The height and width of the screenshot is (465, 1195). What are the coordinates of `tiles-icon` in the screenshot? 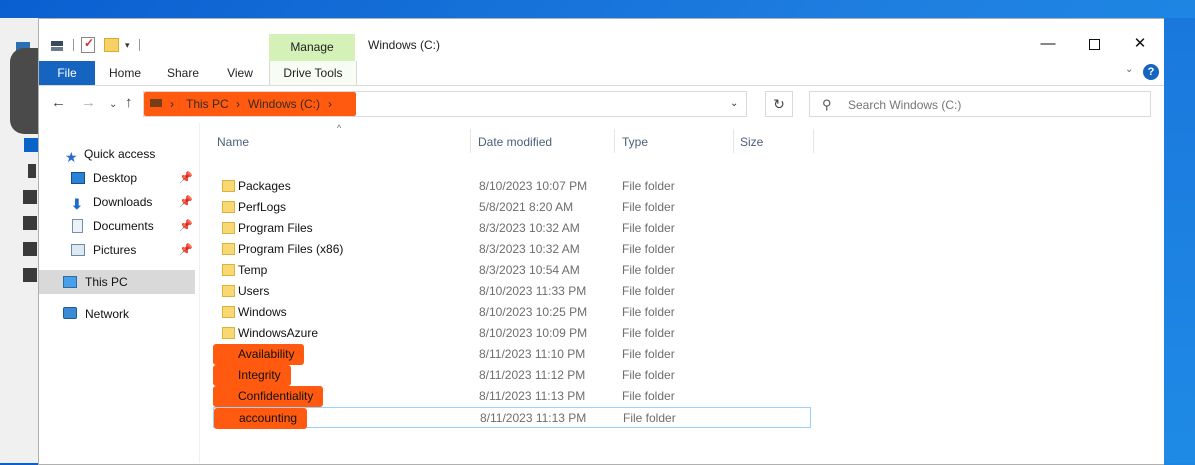 It's located at (30, 223).